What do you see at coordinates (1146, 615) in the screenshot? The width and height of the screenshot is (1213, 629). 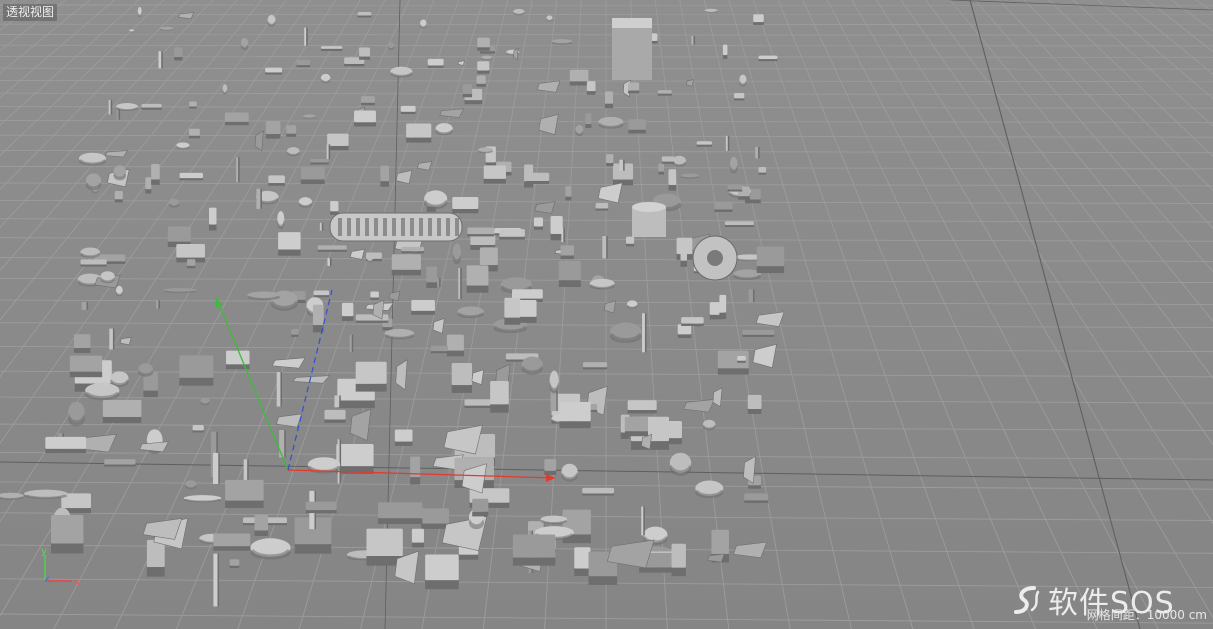 I see `grid-spacing-readout: 网格间距：10000 cm` at bounding box center [1146, 615].